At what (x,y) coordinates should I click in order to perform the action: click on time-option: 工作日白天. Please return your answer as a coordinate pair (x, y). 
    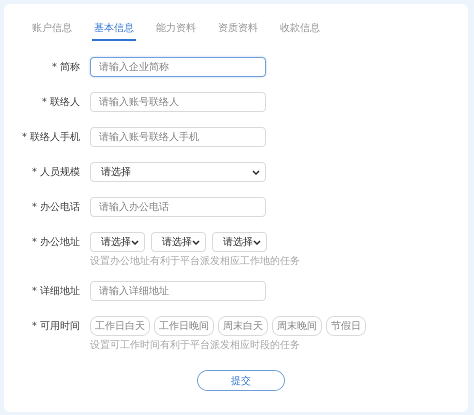
    Looking at the image, I should click on (120, 326).